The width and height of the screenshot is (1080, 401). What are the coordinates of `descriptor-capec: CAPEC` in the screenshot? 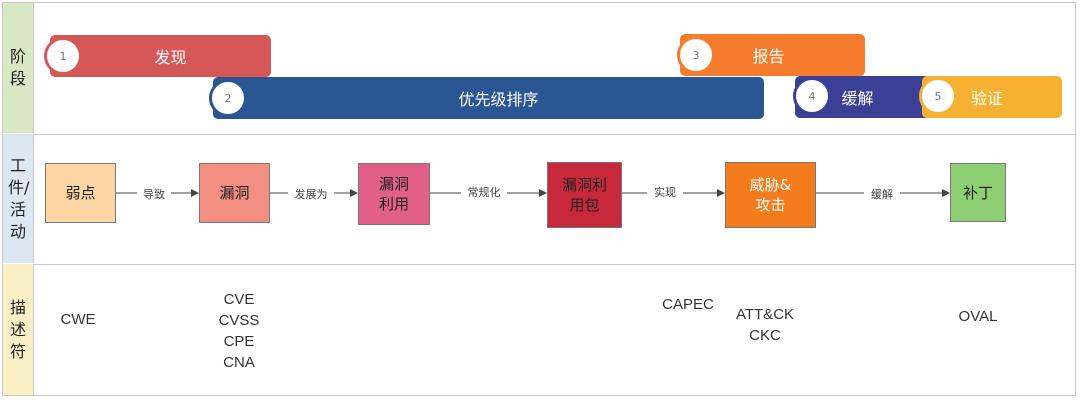 It's located at (688, 304).